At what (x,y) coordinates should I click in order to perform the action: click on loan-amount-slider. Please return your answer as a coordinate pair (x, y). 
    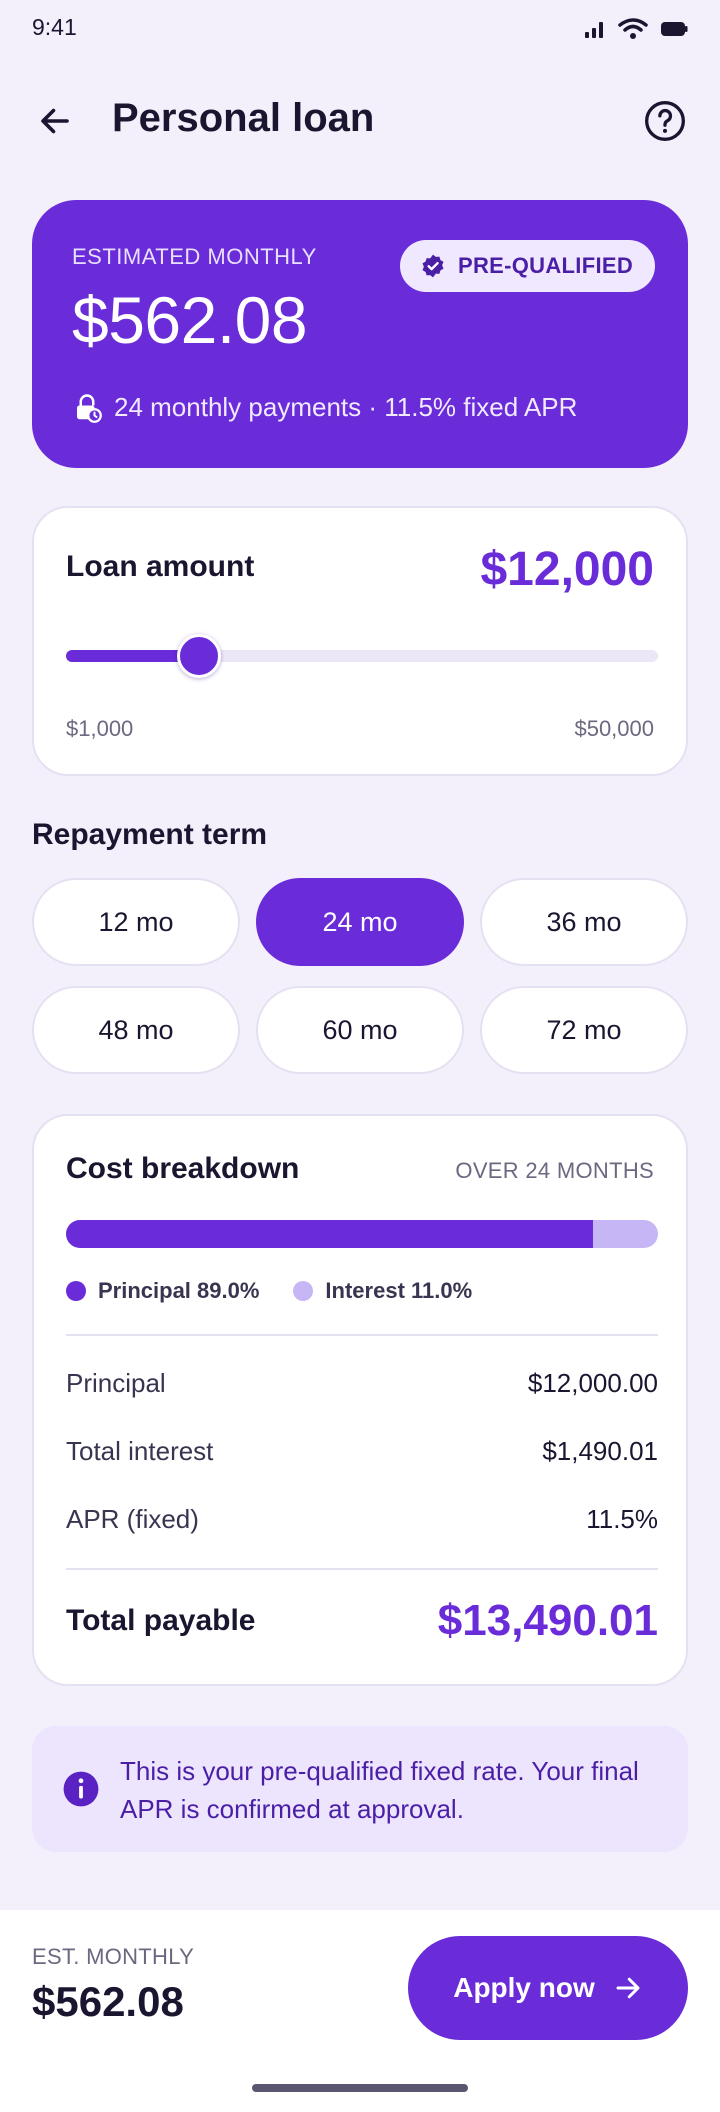
    Looking at the image, I should click on (362, 656).